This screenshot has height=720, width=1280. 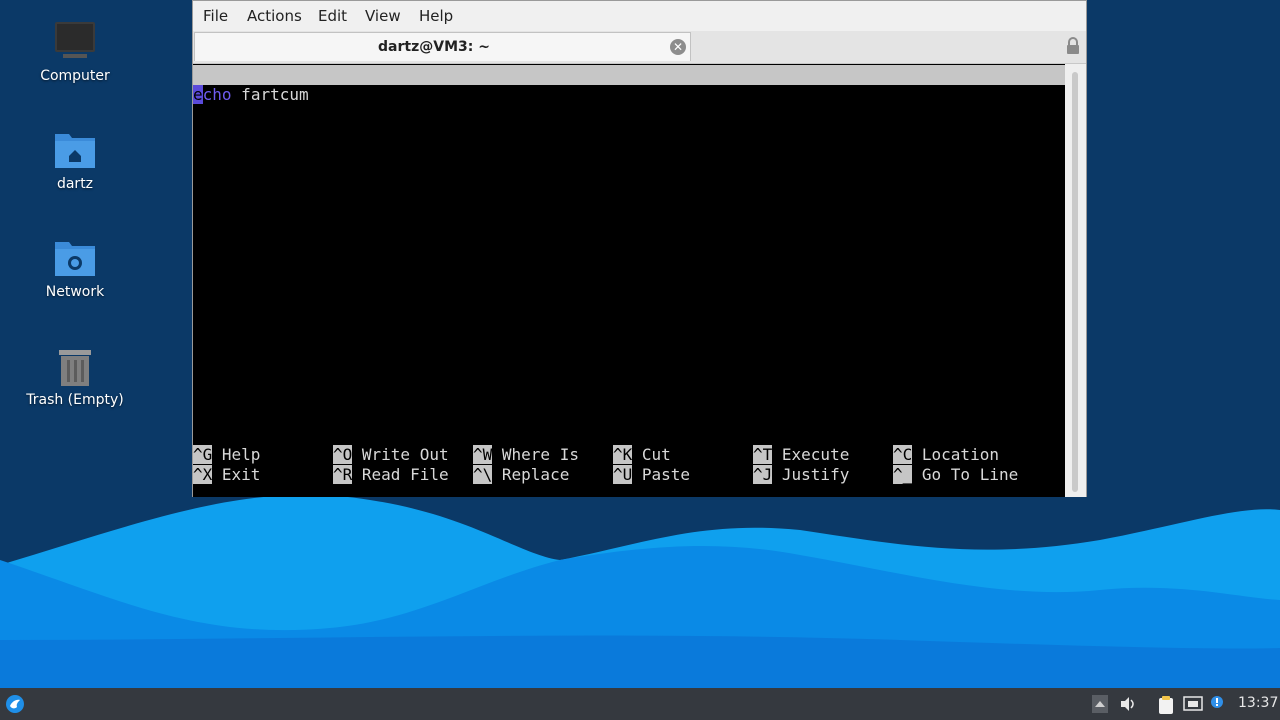 I want to click on notification-icon, so click(x=1217, y=704).